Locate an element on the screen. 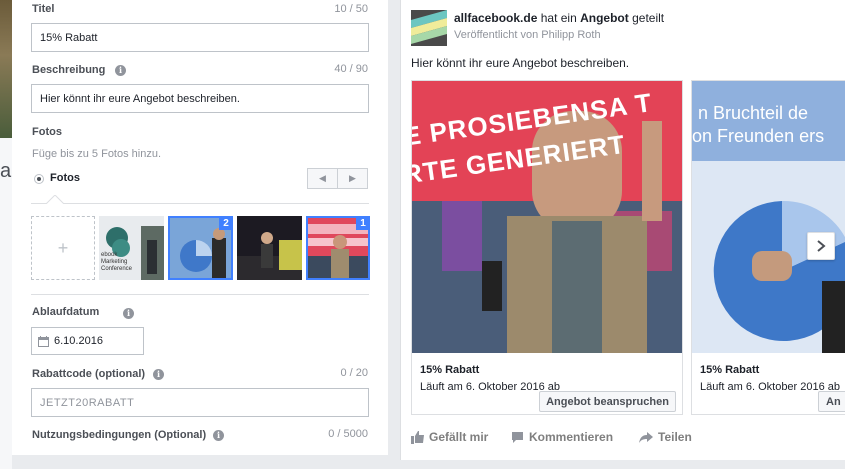 The width and height of the screenshot is (845, 469). photo-nav-buttons: ◀ ▶ is located at coordinates (337, 178).